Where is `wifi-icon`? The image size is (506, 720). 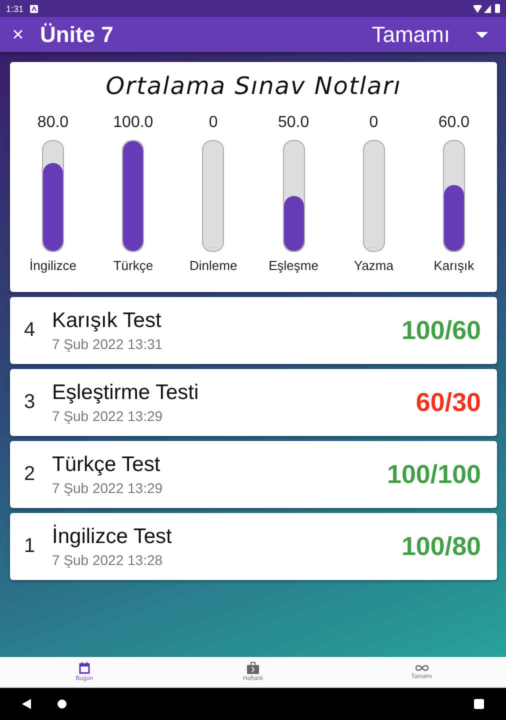 wifi-icon is located at coordinates (477, 8).